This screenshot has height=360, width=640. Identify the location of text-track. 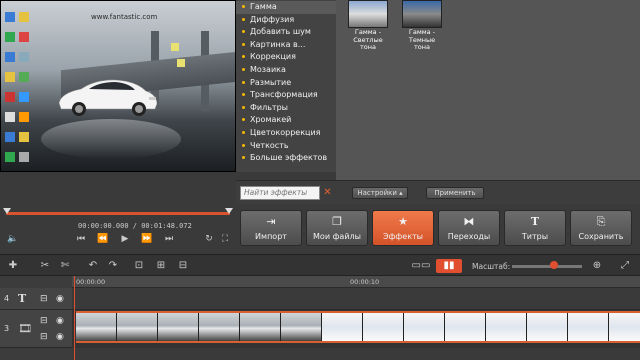
(356, 299).